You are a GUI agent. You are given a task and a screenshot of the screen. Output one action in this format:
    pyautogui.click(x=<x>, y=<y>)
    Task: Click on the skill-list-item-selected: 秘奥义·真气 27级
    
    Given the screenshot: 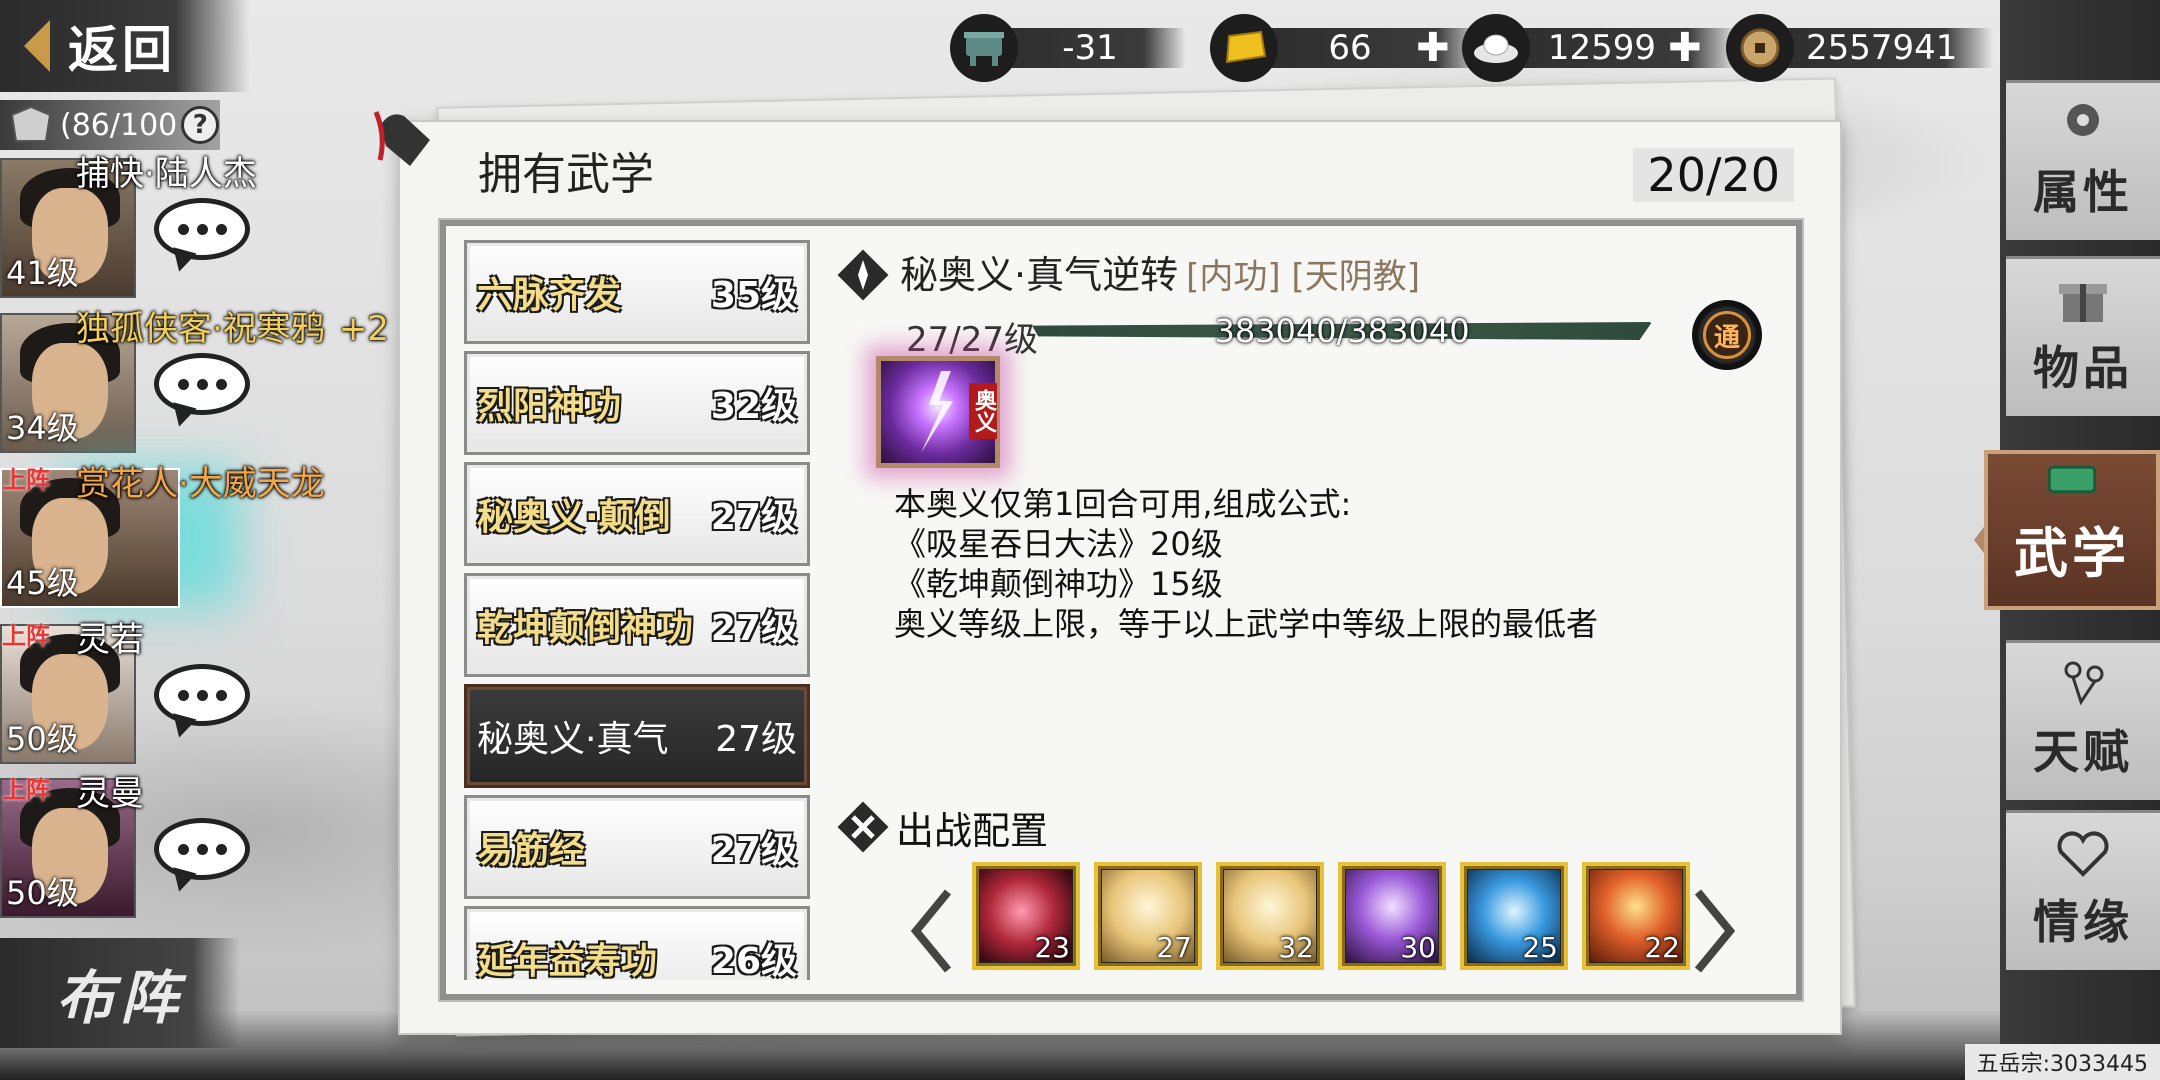 What is the action you would take?
    pyautogui.click(x=637, y=736)
    